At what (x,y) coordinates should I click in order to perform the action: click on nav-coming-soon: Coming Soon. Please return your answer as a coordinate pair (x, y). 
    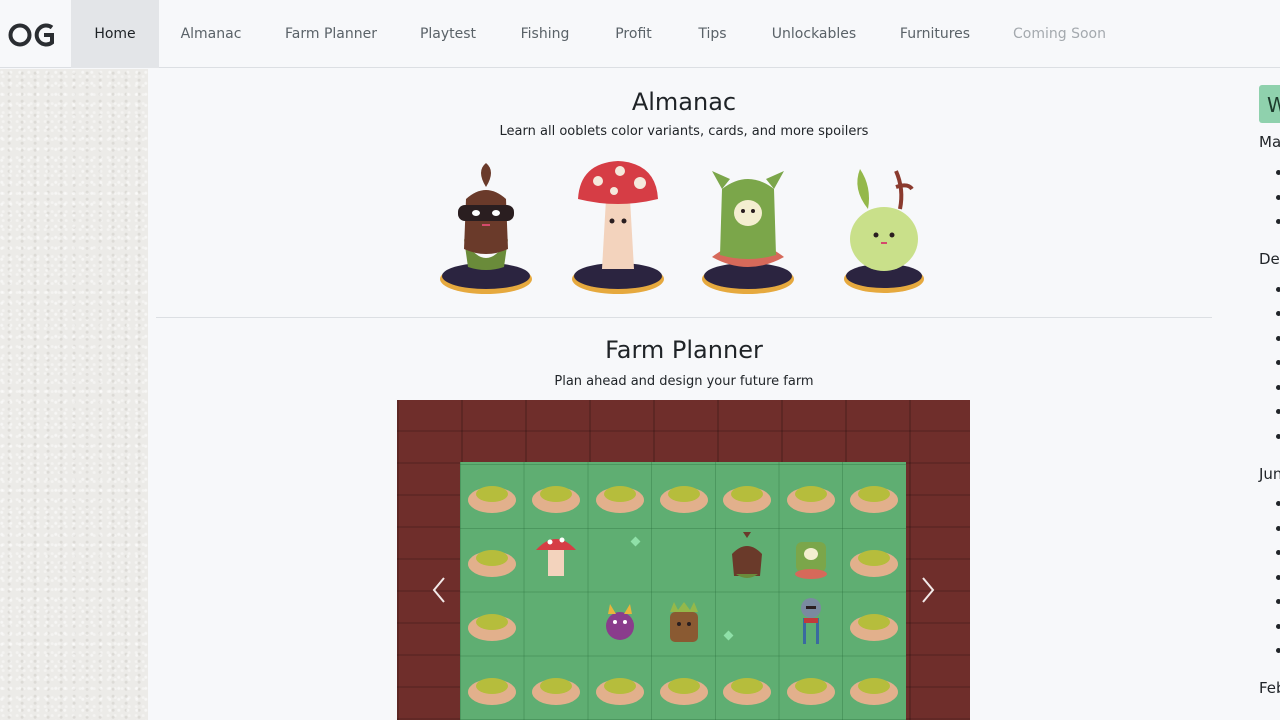
    Looking at the image, I should click on (1059, 34).